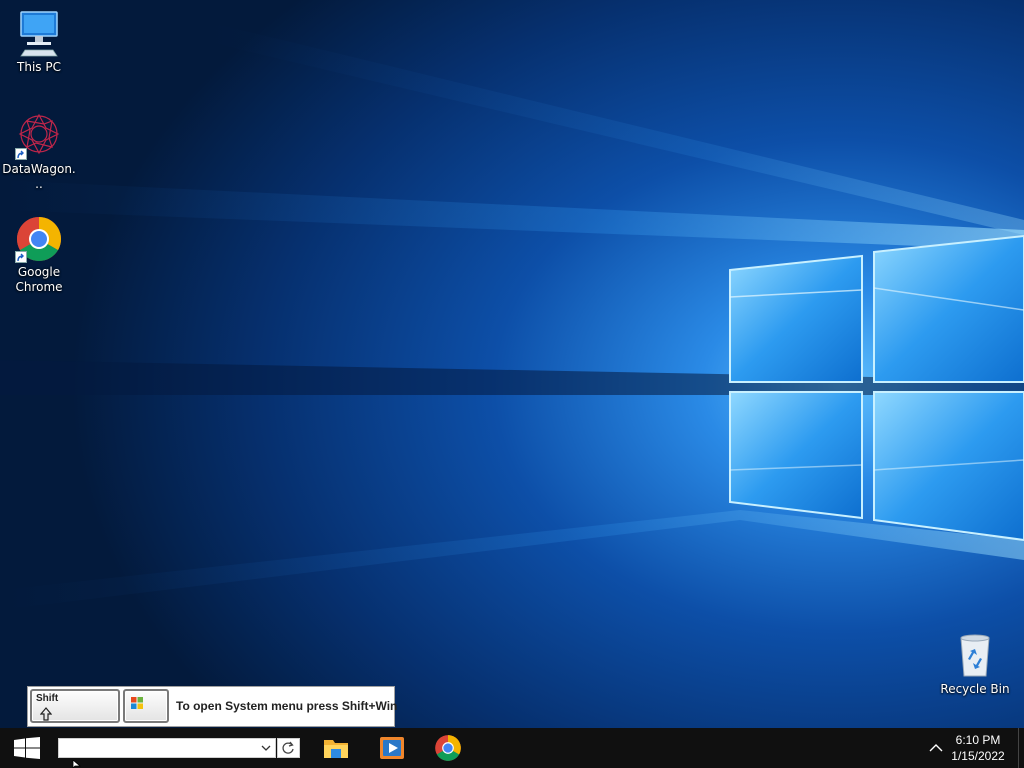 Image resolution: width=1024 pixels, height=768 pixels. I want to click on system-clock: 6:10 PM 1/15/2022, so click(978, 748).